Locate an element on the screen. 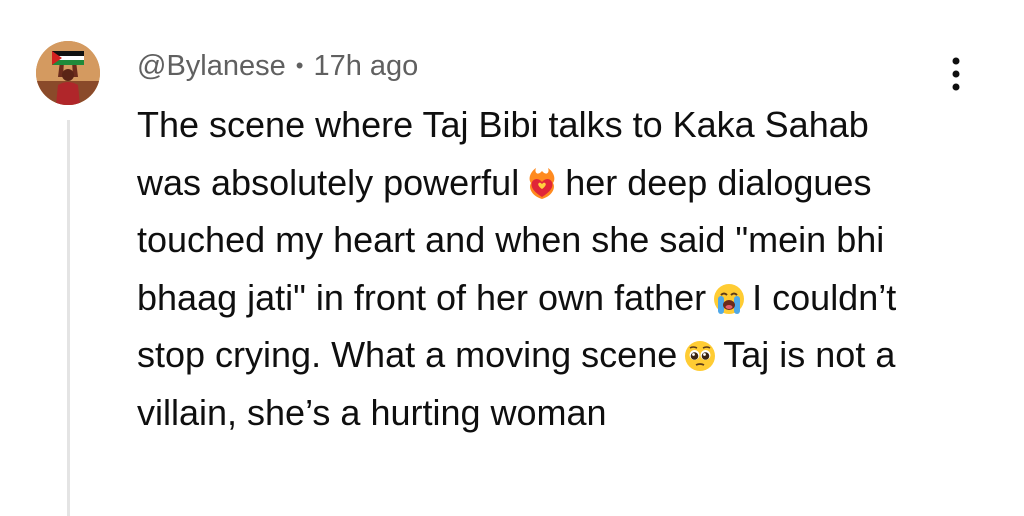 Image resolution: width=1024 pixels, height=516 pixels. pleading-face-icon is located at coordinates (700, 356).